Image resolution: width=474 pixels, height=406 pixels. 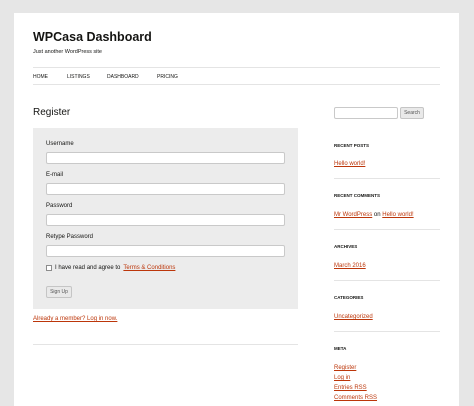 I want to click on meta-login-link: Log in, so click(x=342, y=378).